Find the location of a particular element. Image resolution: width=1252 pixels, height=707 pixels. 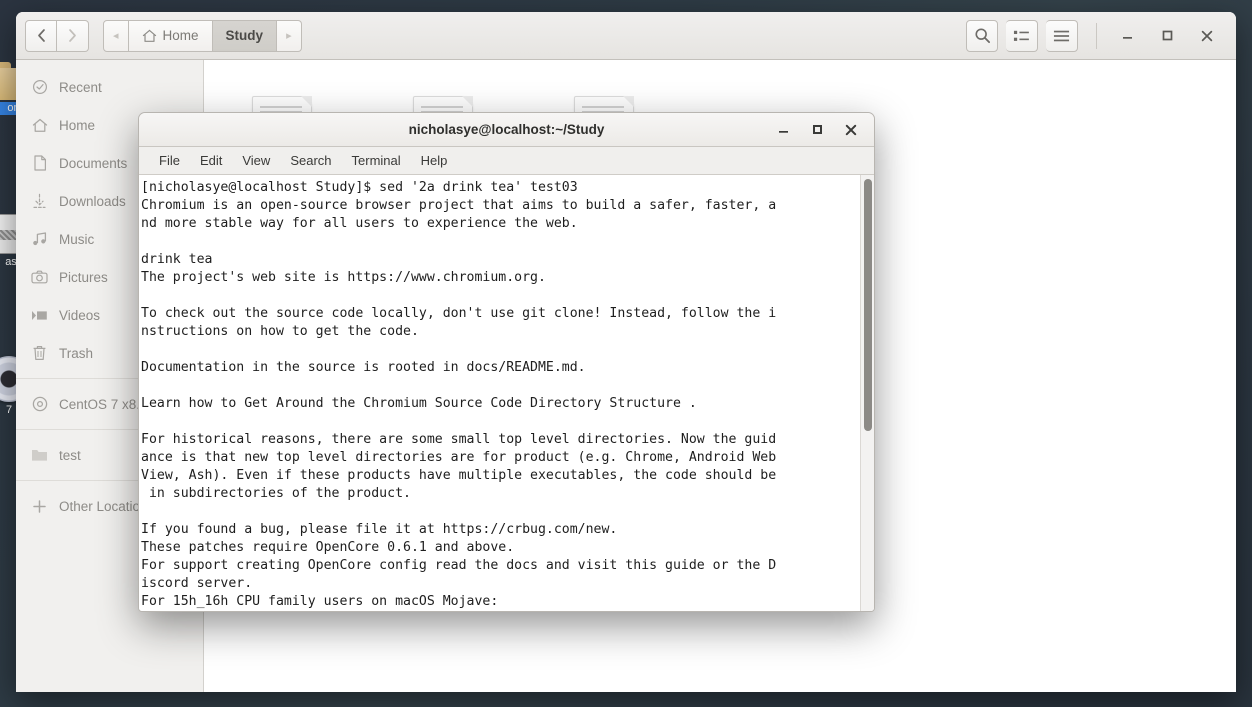

breadcrumb-scroll-left: ◂ is located at coordinates (116, 35).